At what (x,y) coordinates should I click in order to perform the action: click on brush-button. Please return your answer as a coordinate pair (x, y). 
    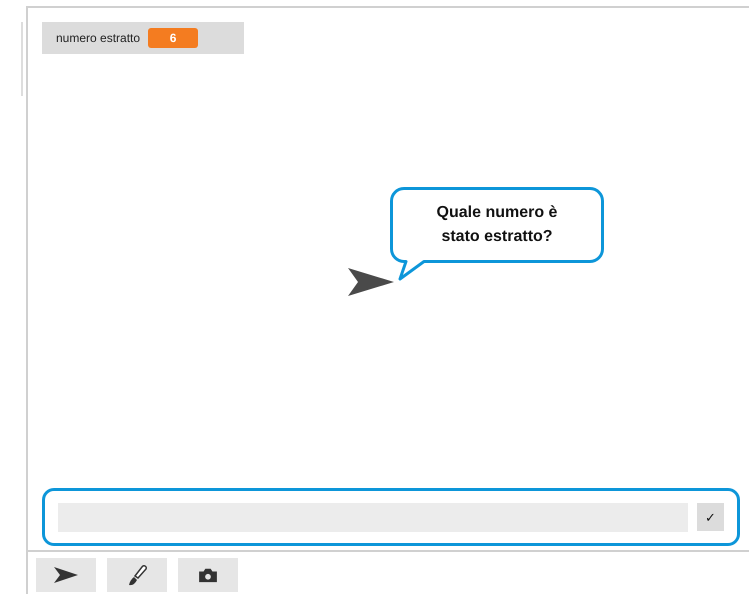
    Looking at the image, I should click on (137, 575).